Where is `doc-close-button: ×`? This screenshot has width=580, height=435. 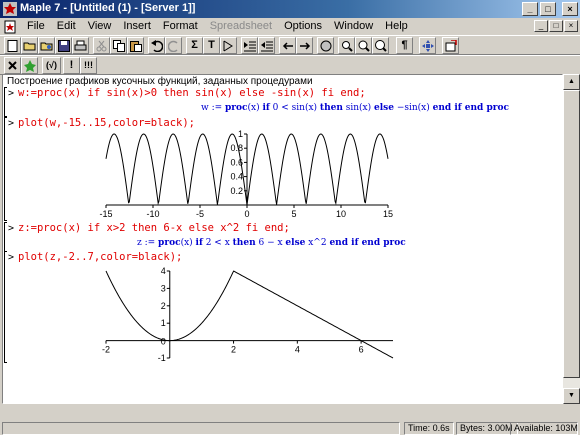
doc-close-button: × is located at coordinates (571, 26).